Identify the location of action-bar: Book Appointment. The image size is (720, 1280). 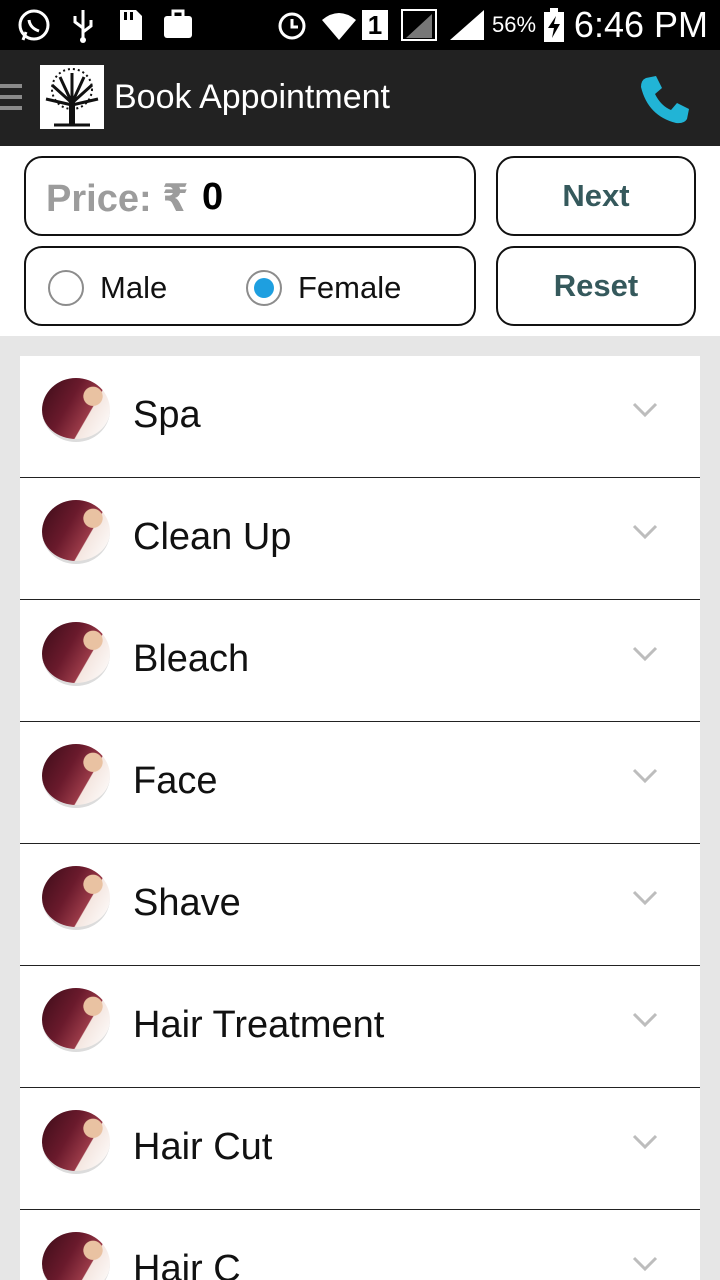
(360, 98).